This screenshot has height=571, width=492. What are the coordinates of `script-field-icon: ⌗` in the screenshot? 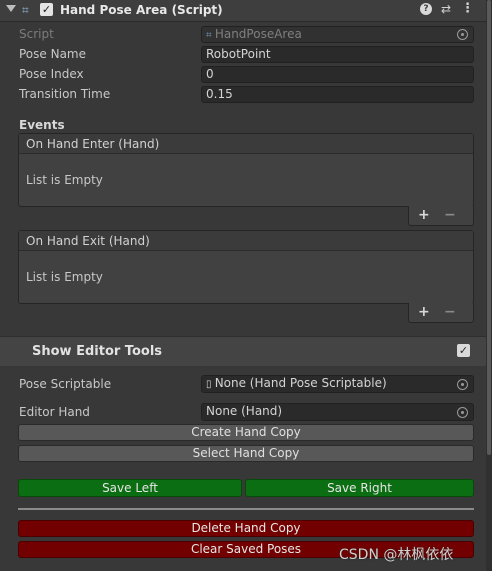 It's located at (210, 35).